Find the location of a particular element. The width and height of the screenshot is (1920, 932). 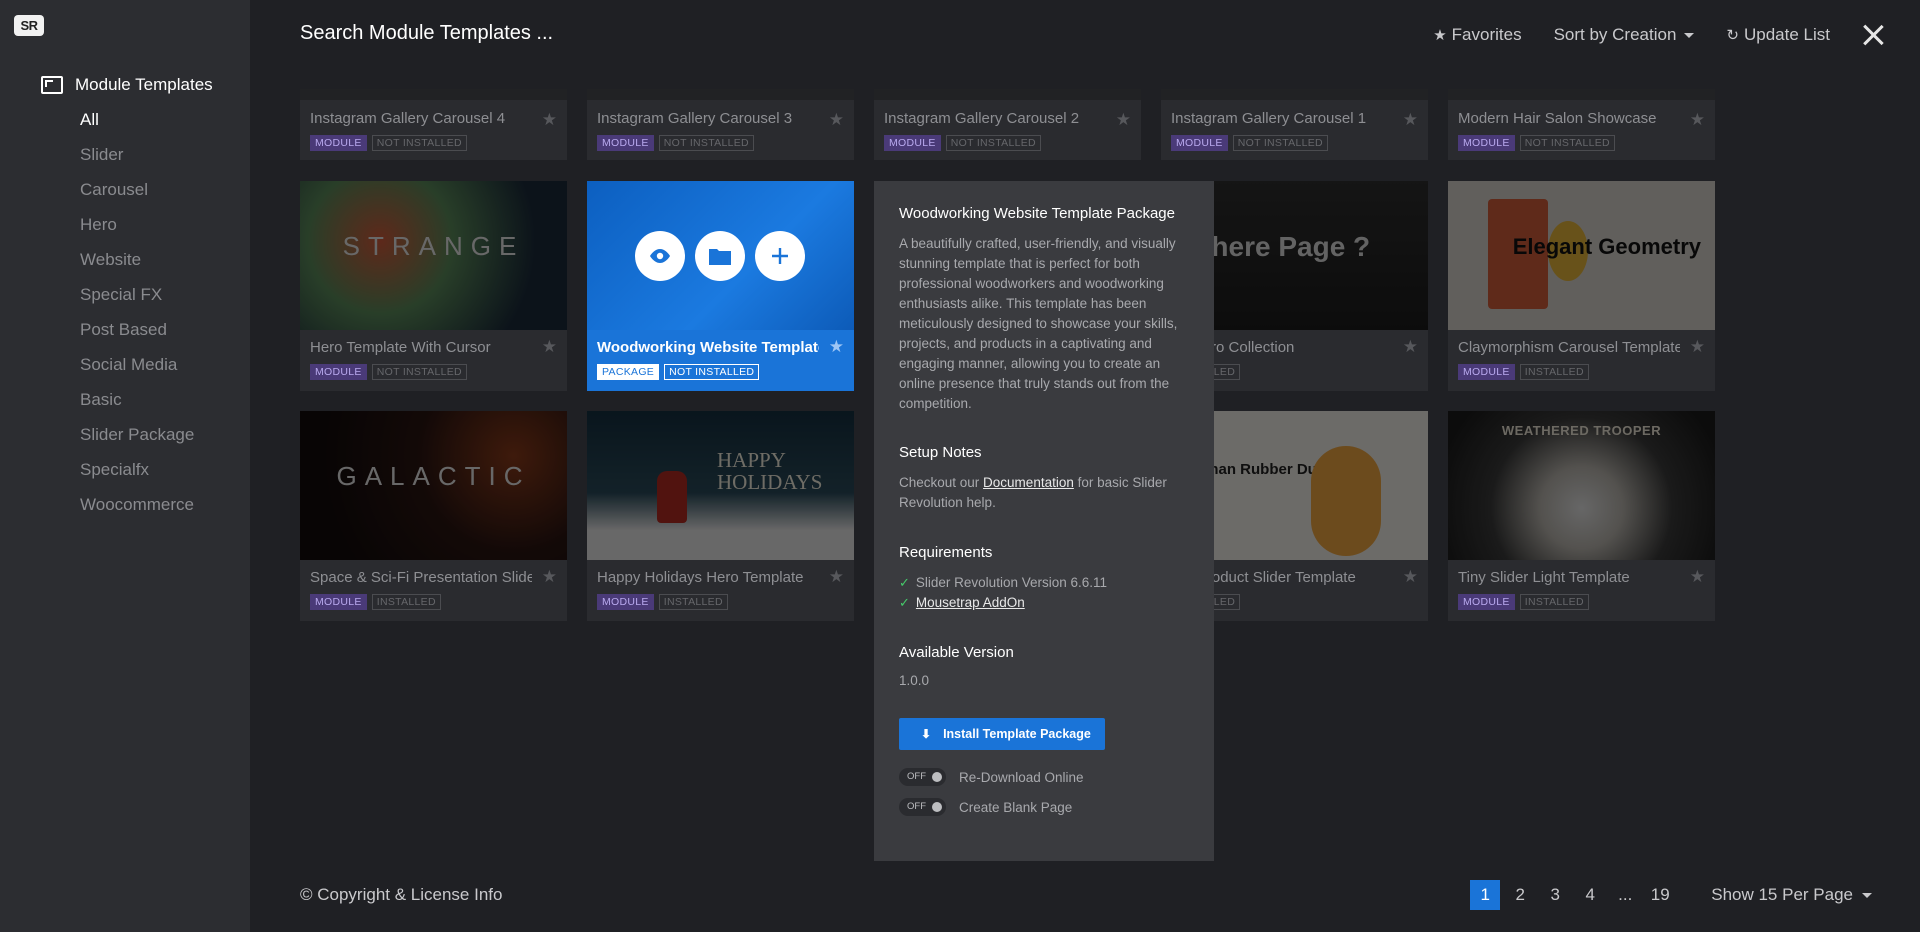

blank-page-toggle: OFF is located at coordinates (922, 807).